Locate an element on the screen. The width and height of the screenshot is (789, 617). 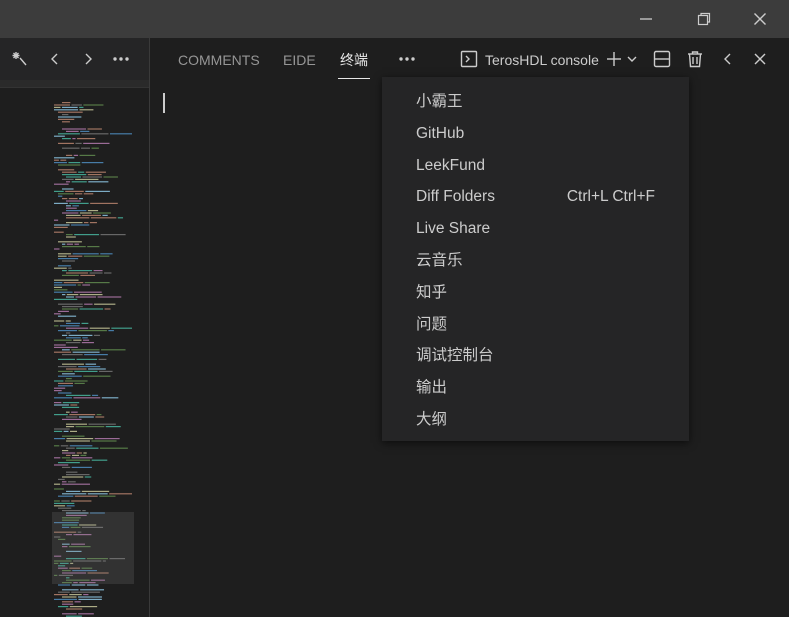
split-icon is located at coordinates (662, 59).